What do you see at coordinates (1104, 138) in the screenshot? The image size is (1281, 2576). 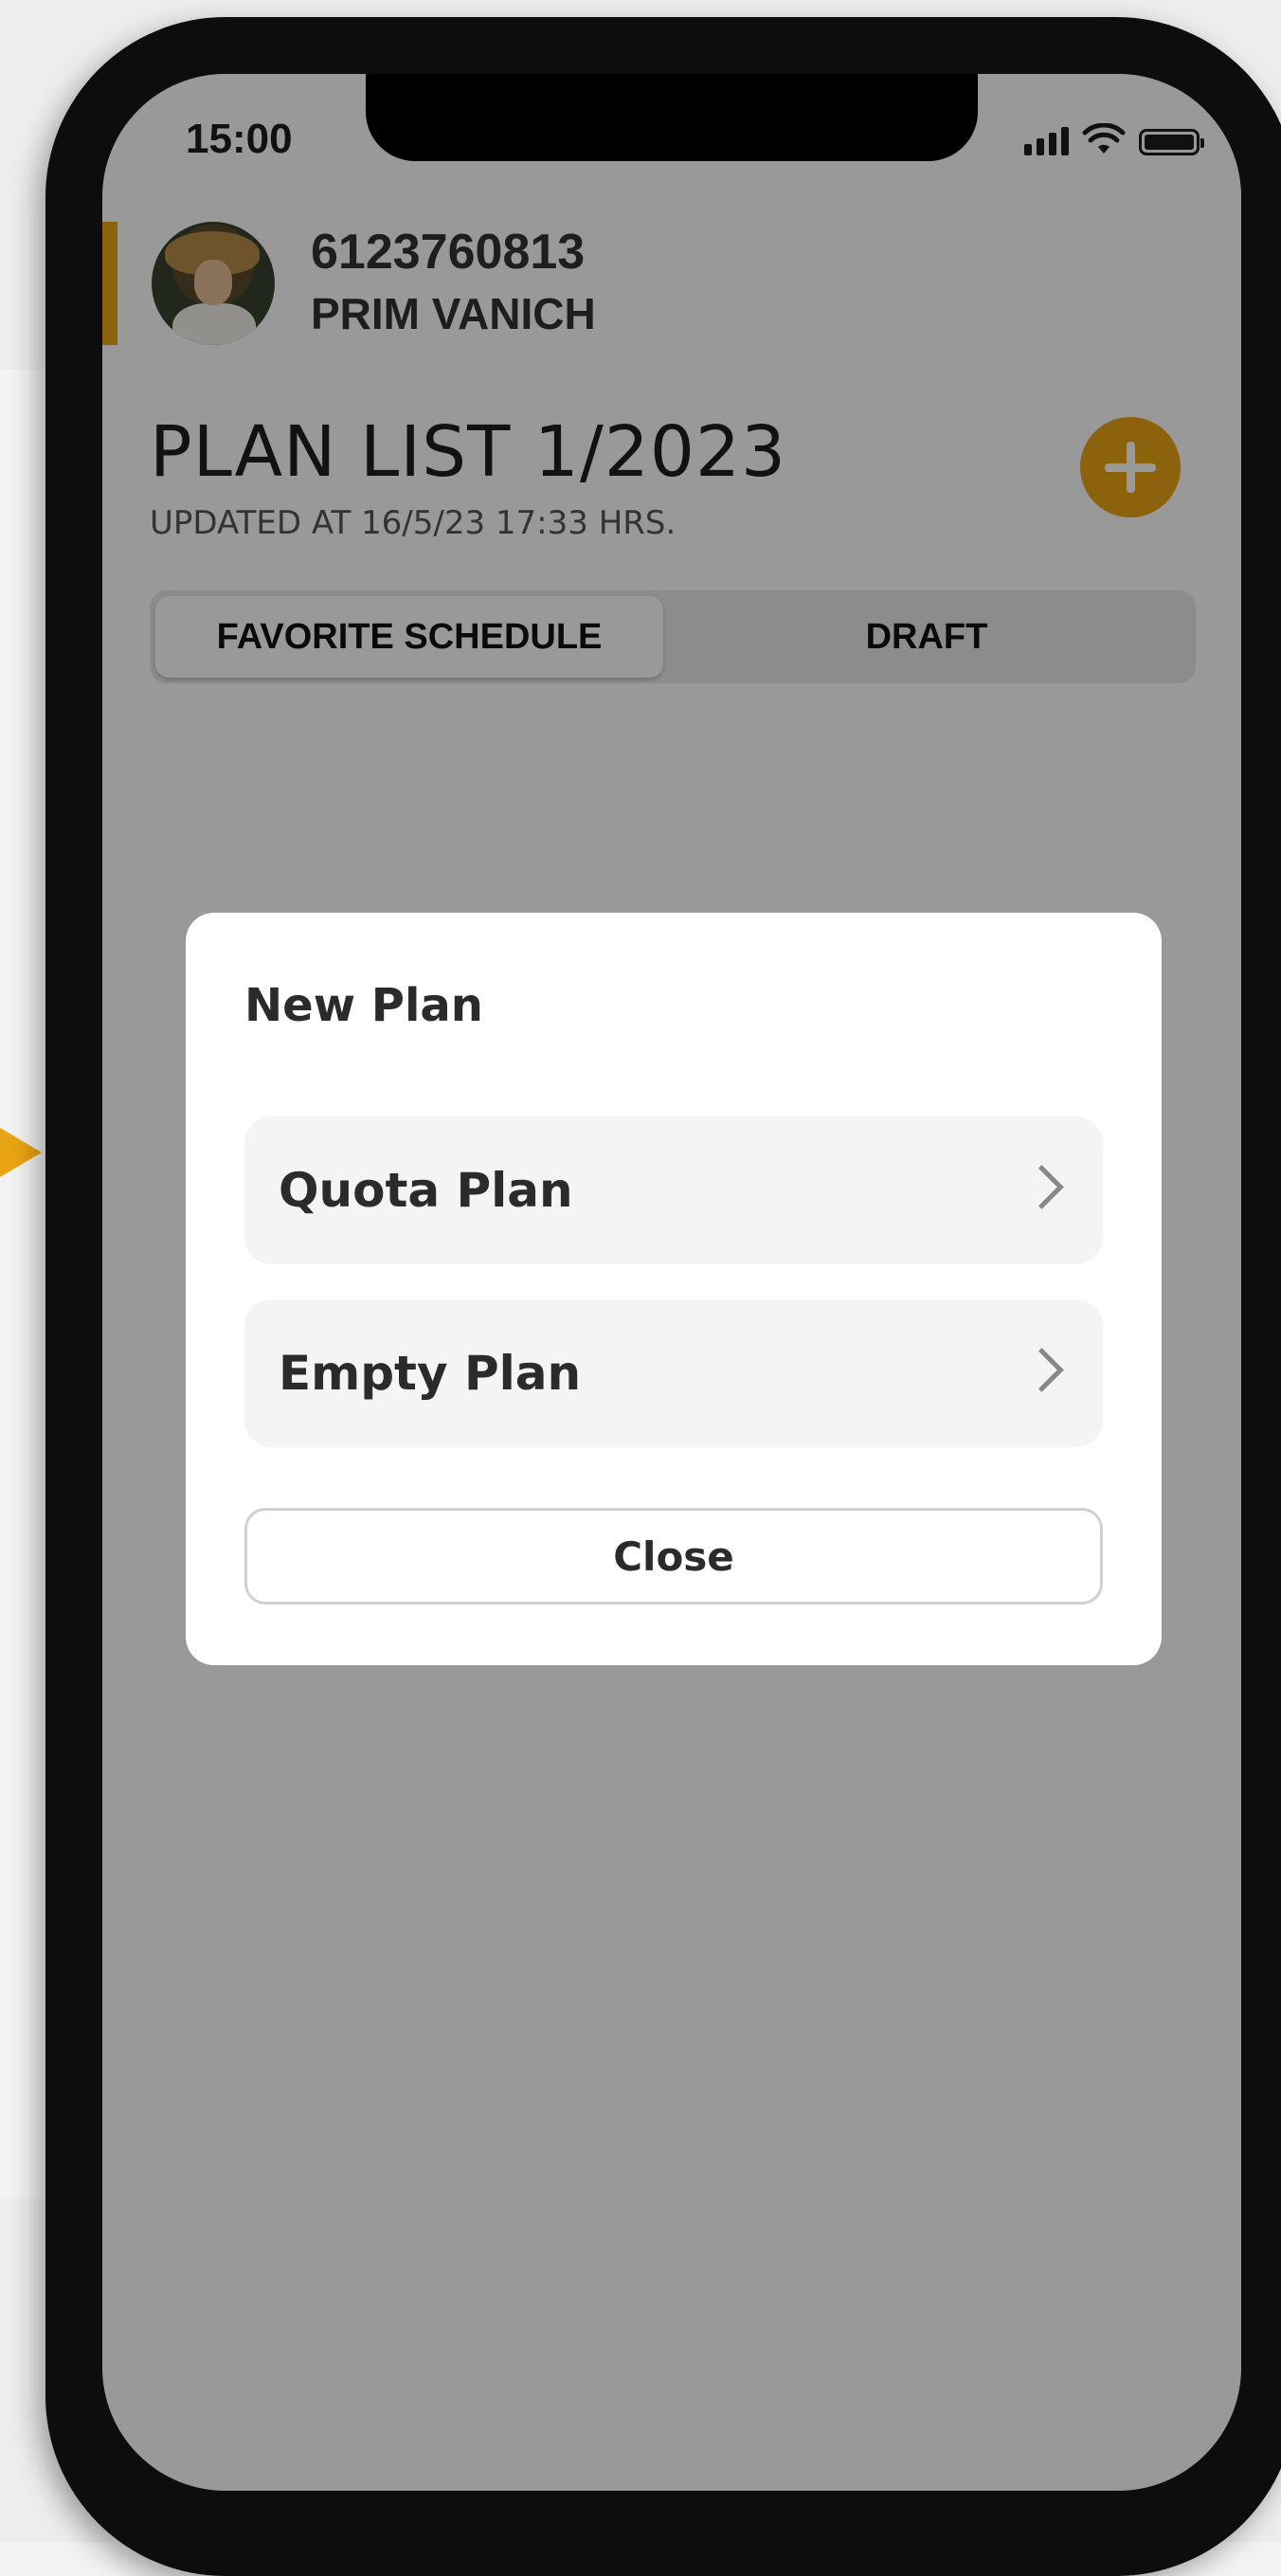 I see `wifi-icon` at bounding box center [1104, 138].